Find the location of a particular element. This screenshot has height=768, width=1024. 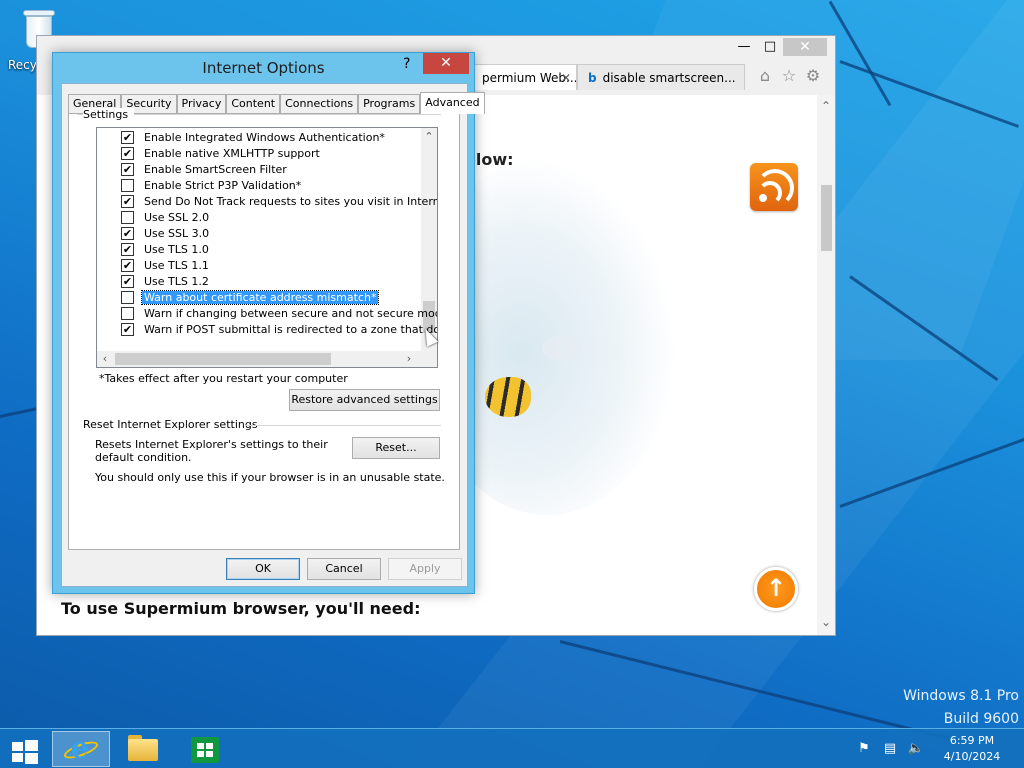

apply-button: Apply is located at coordinates (425, 569).